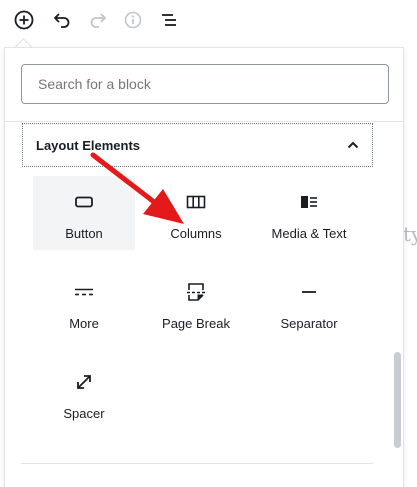 Image resolution: width=417 pixels, height=487 pixels. I want to click on block-item-button: Button, so click(84, 213).